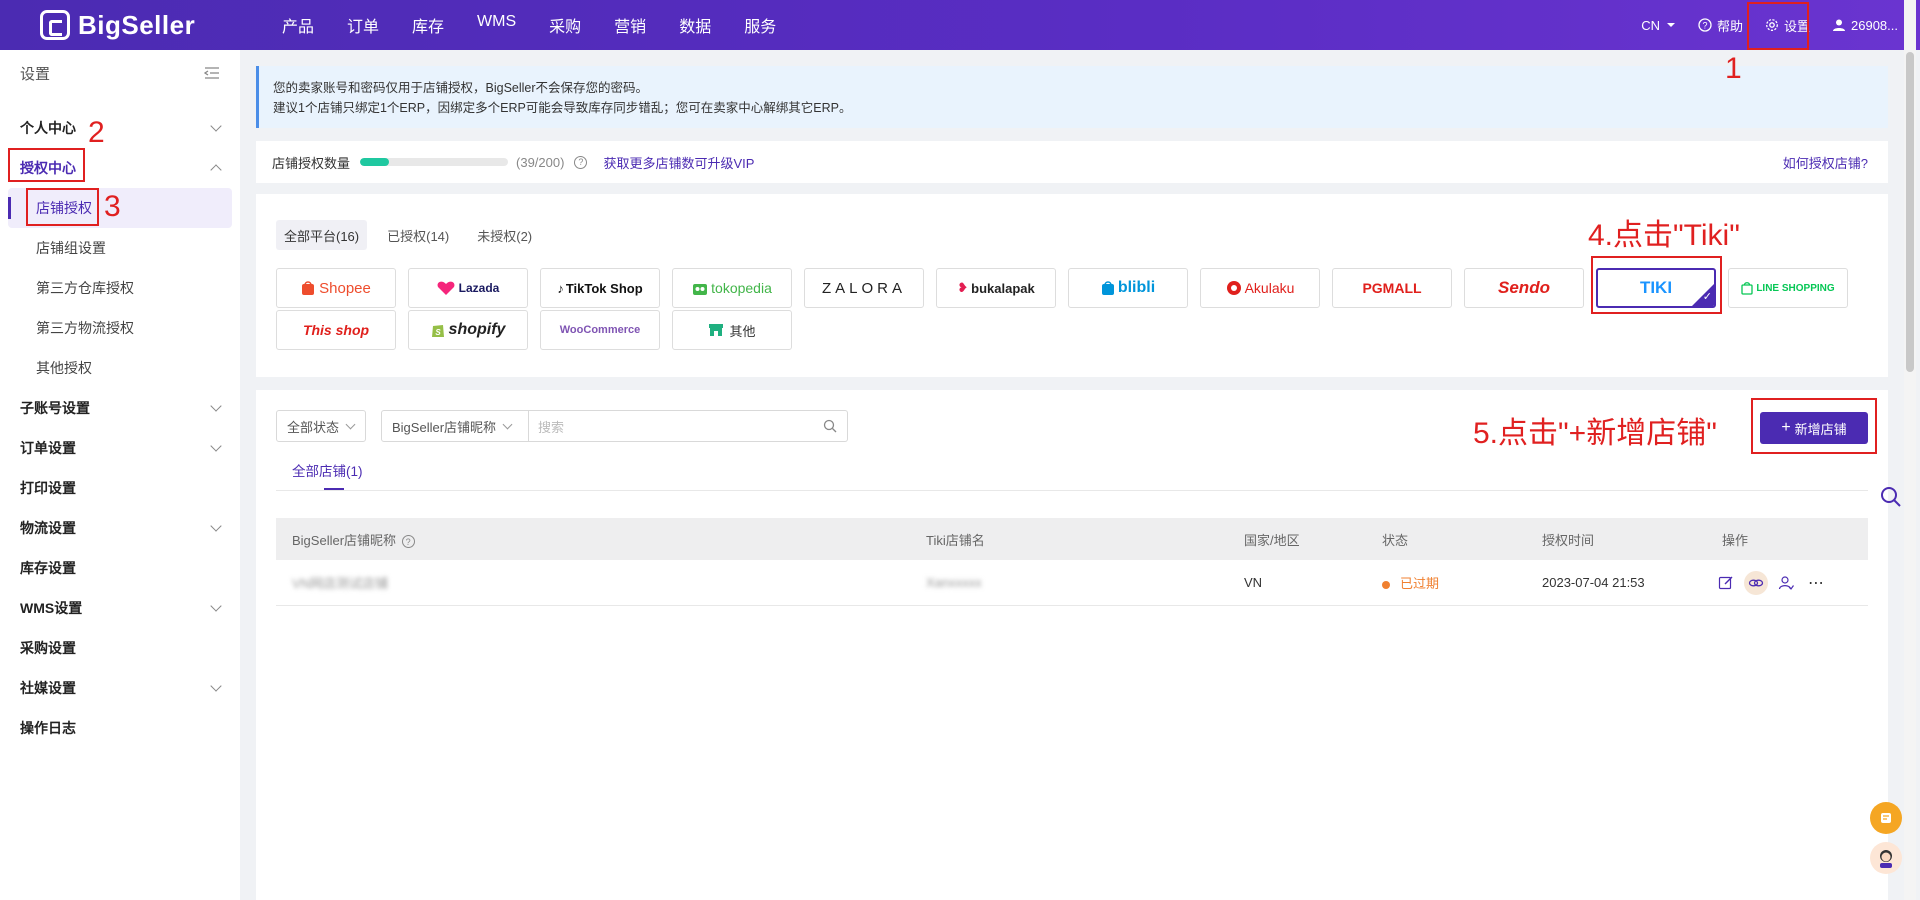  Describe the element at coordinates (64, 368) in the screenshot. I see `sidebar-item-label: 其他授权` at that location.